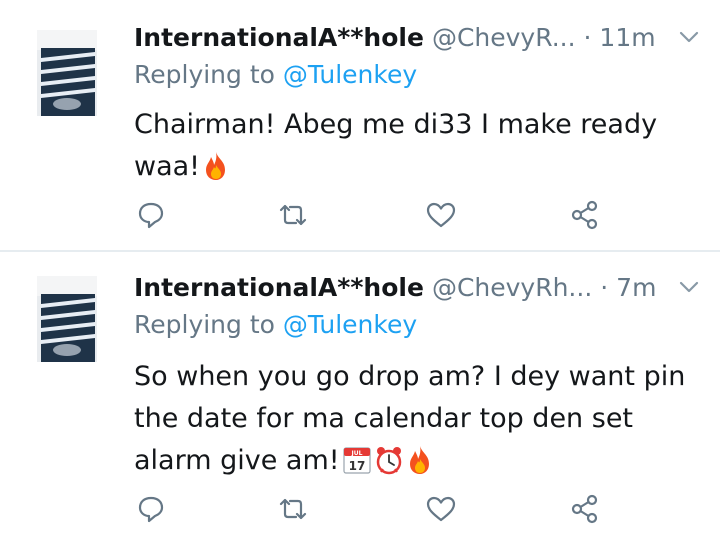  Describe the element at coordinates (389, 466) in the screenshot. I see `alarm-clock-emoji` at that location.